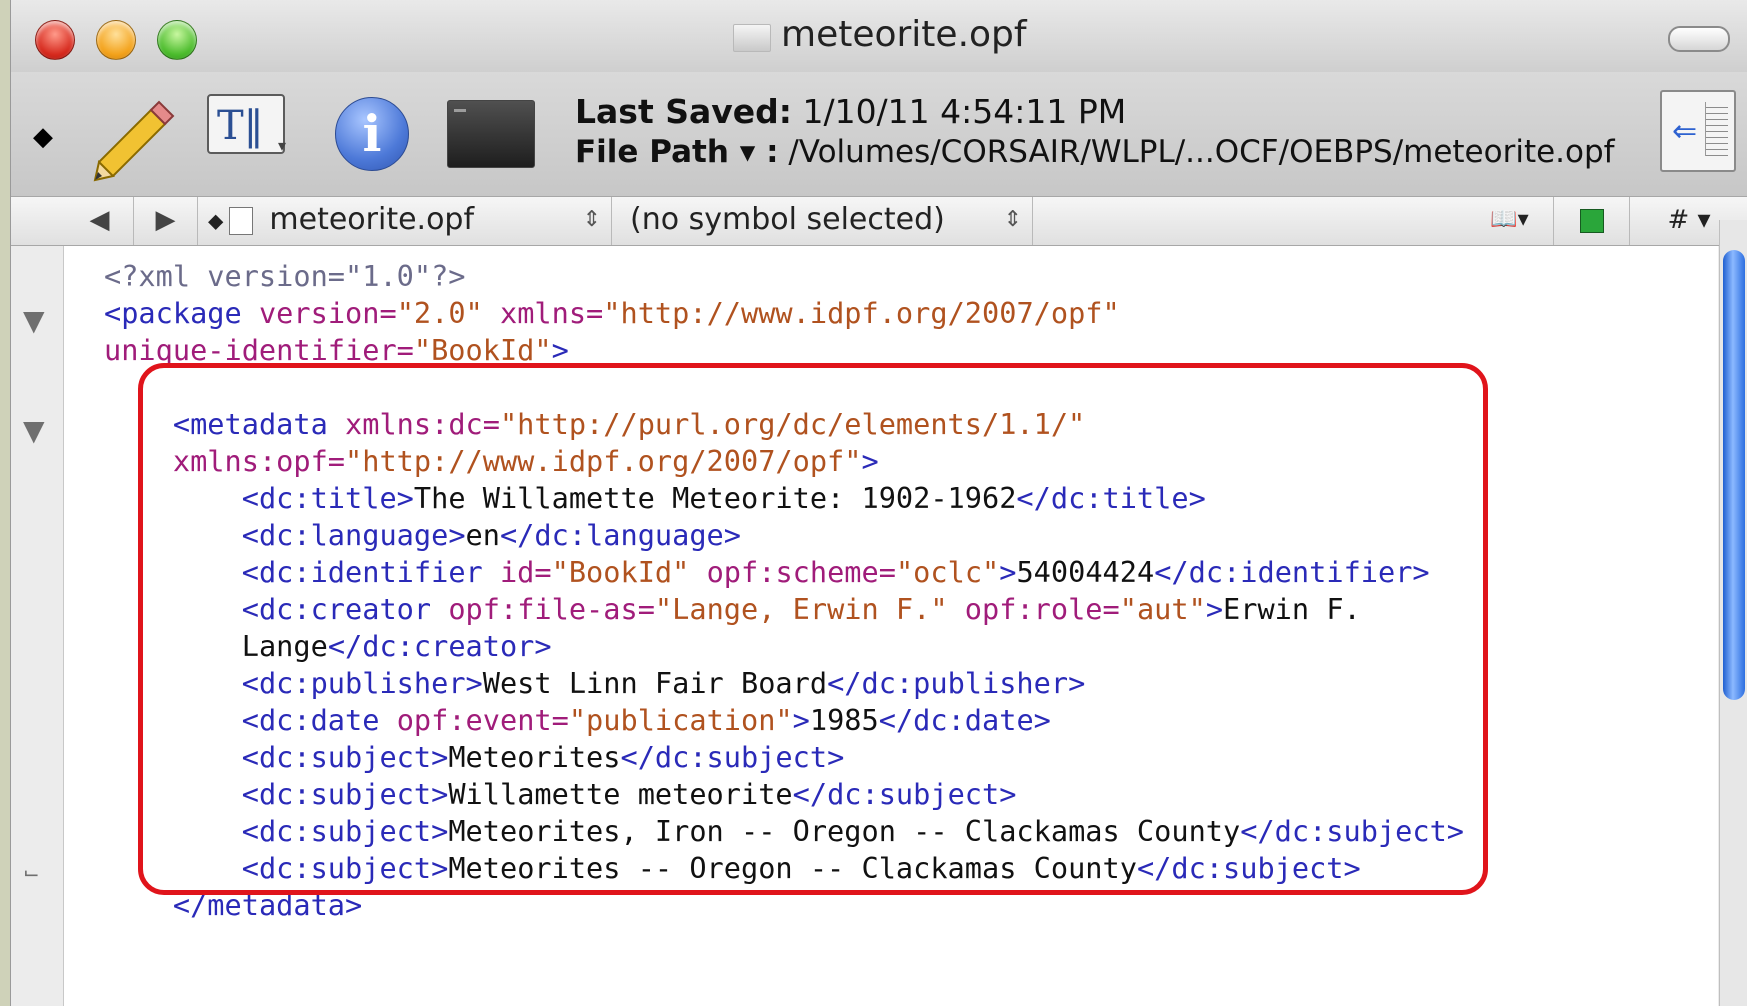 This screenshot has width=1747, height=1006. I want to click on green-square-icon, so click(1592, 221).